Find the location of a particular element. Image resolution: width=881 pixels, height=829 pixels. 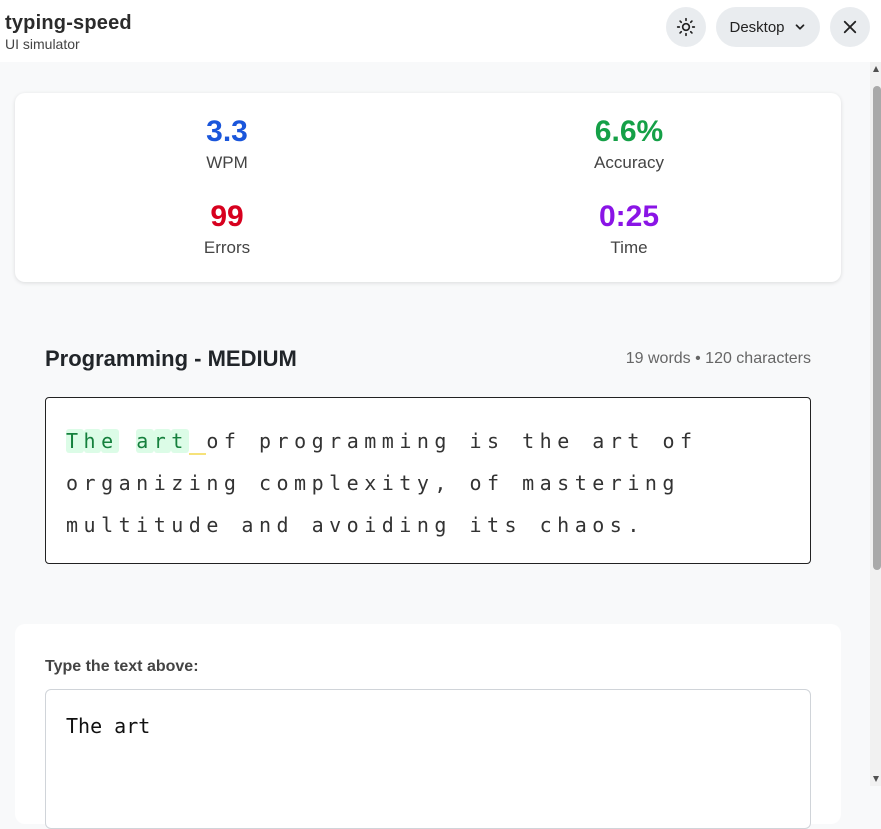

scroll-up-arrow-icon is located at coordinates (876, 69).